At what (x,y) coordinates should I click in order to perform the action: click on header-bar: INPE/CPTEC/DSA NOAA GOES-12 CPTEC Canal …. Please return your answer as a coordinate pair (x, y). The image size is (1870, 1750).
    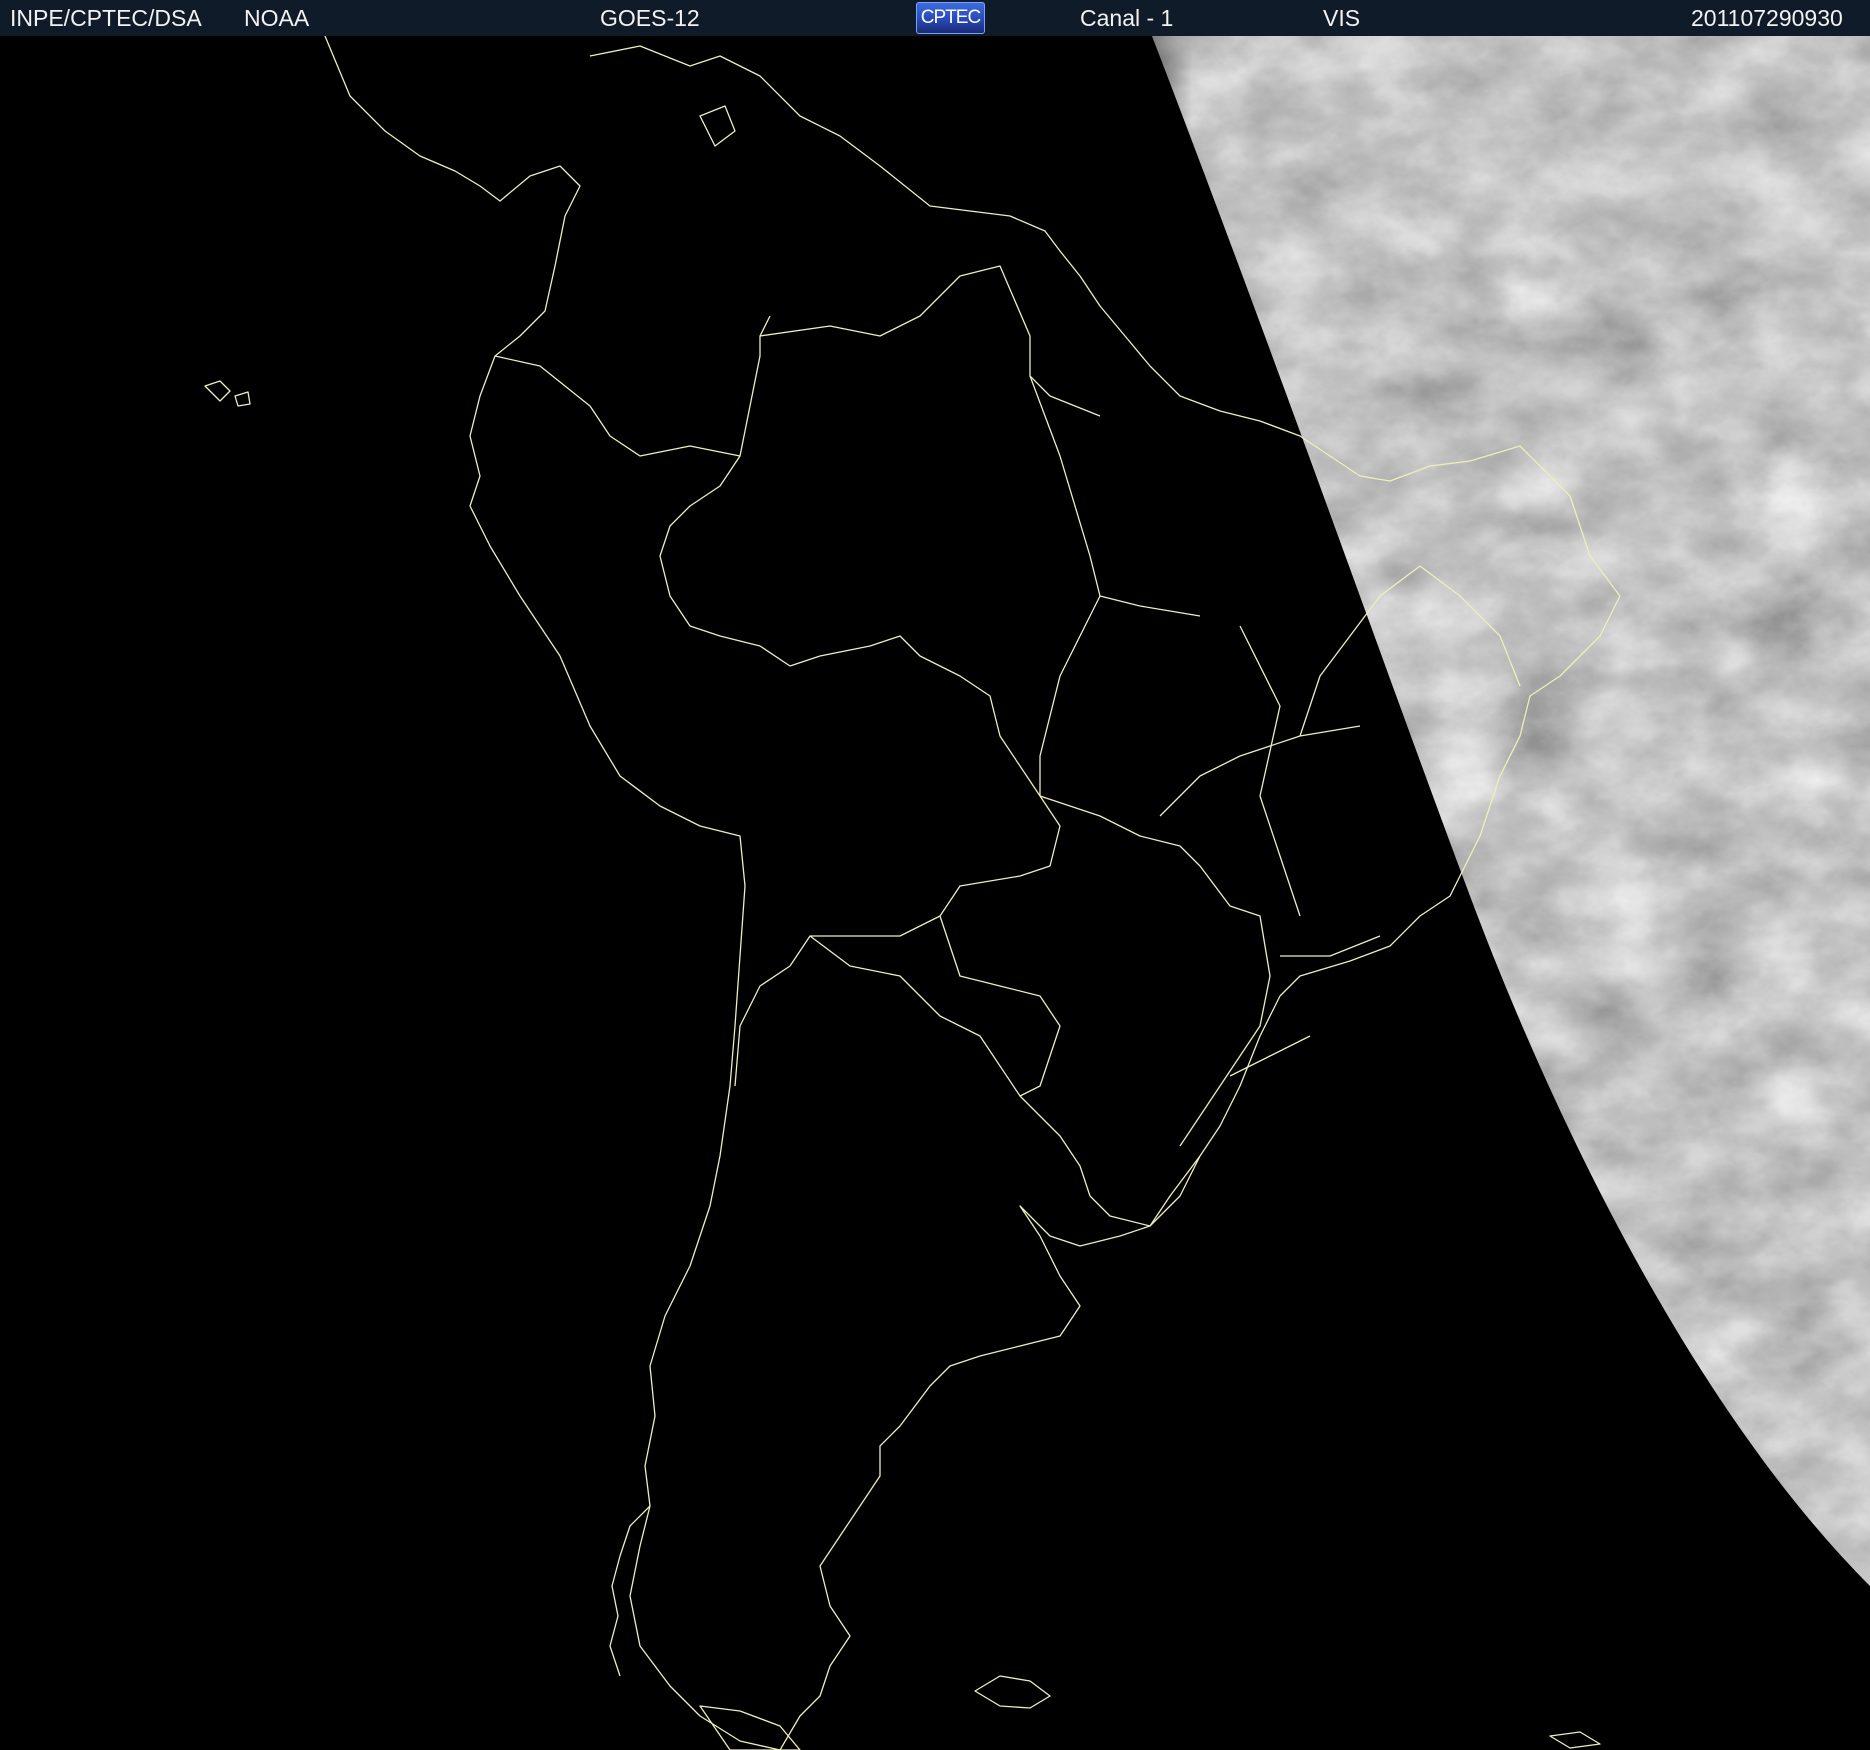
    Looking at the image, I should click on (935, 18).